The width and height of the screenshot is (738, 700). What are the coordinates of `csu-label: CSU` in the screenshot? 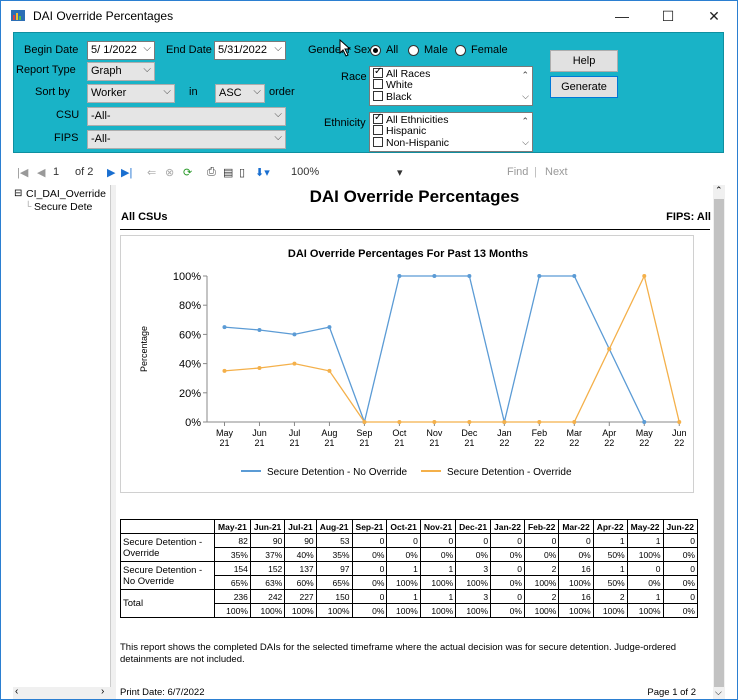 It's located at (68, 115).